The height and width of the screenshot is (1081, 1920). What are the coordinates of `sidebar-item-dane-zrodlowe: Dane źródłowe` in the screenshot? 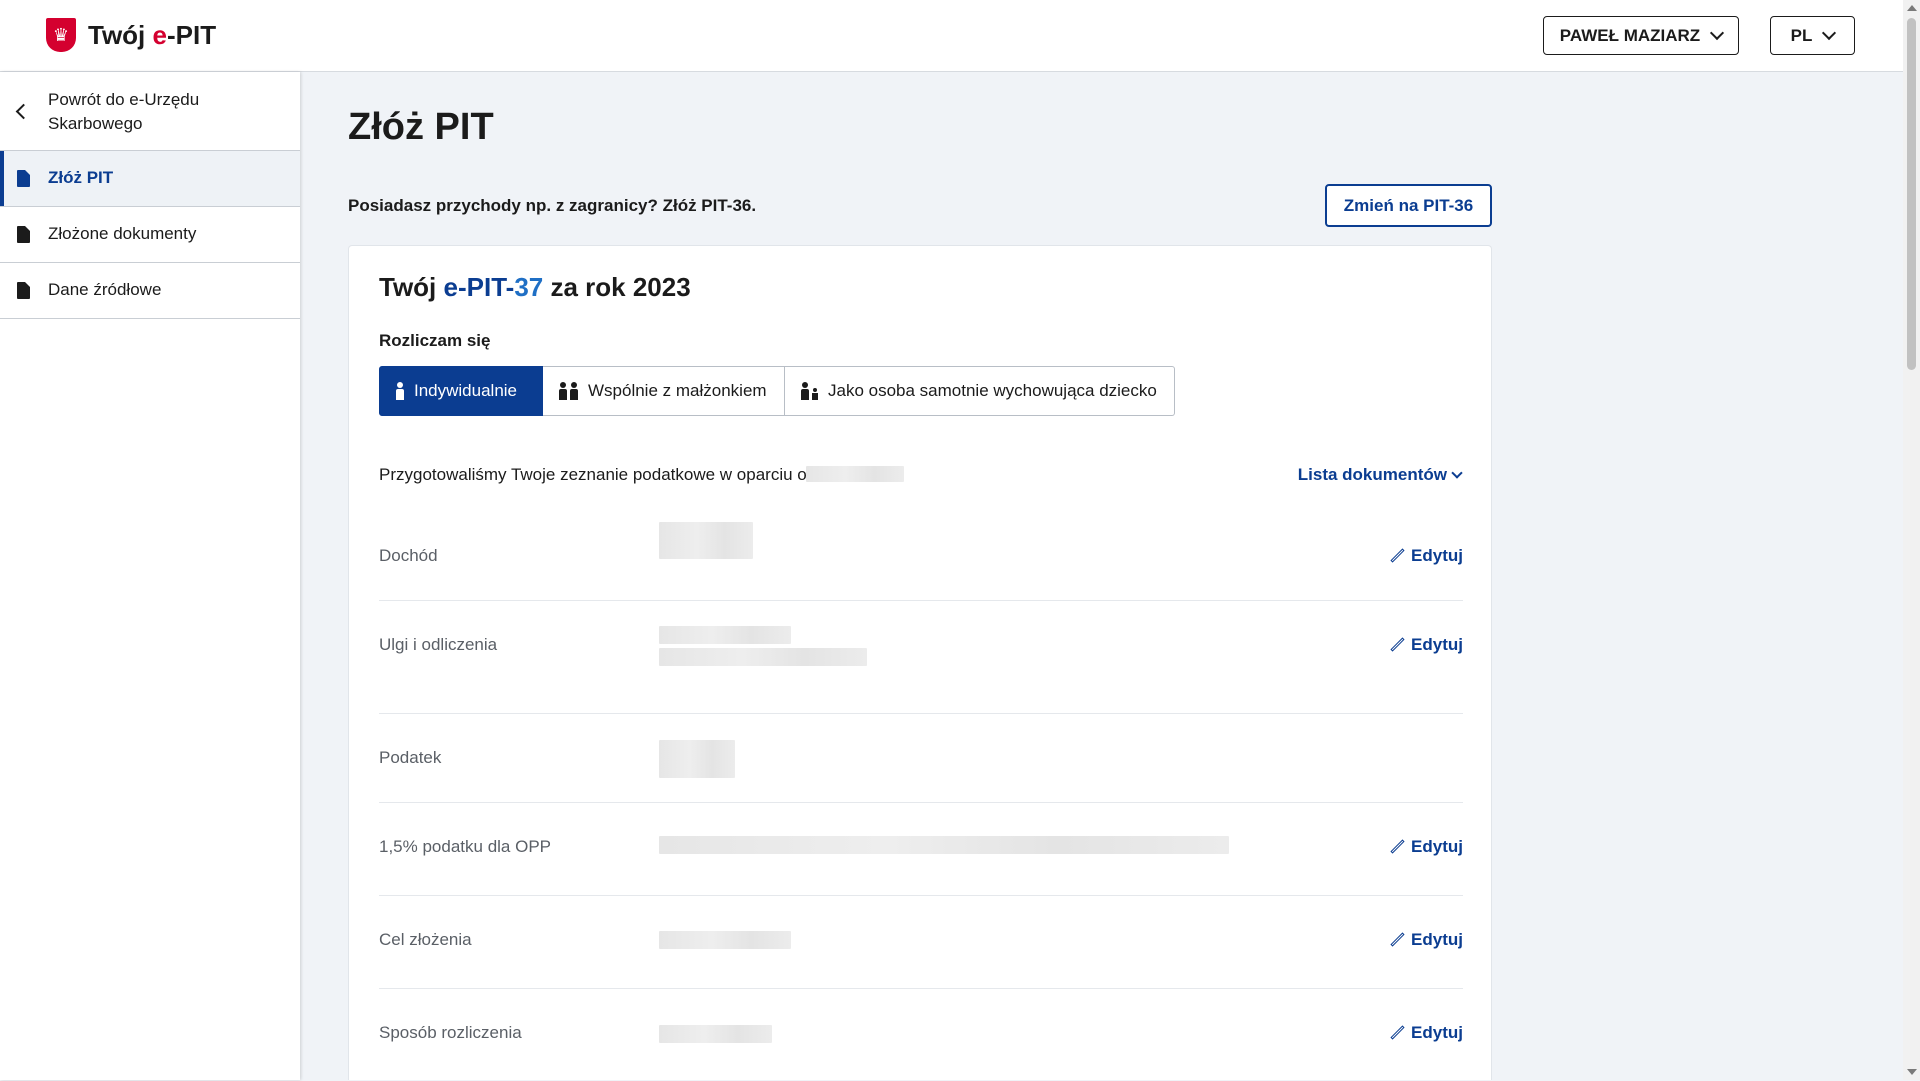 It's located at (150, 291).